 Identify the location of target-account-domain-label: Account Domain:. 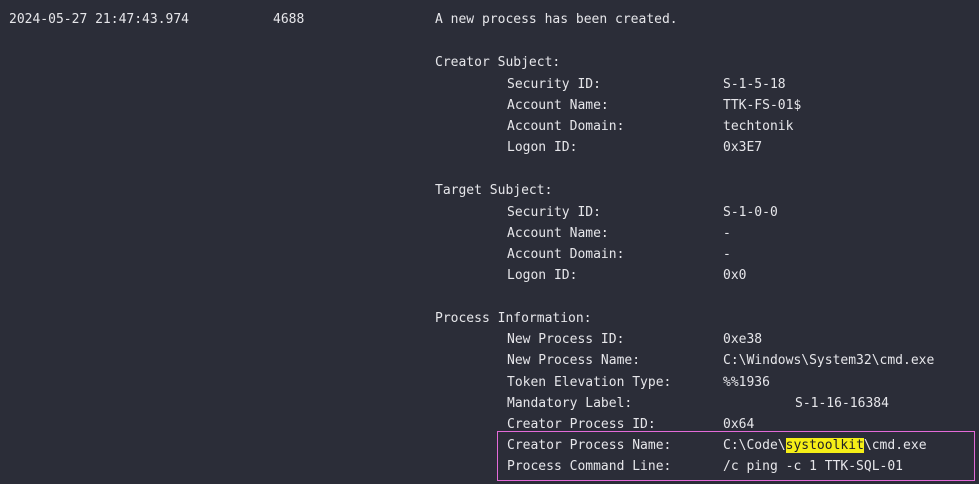
(566, 254).